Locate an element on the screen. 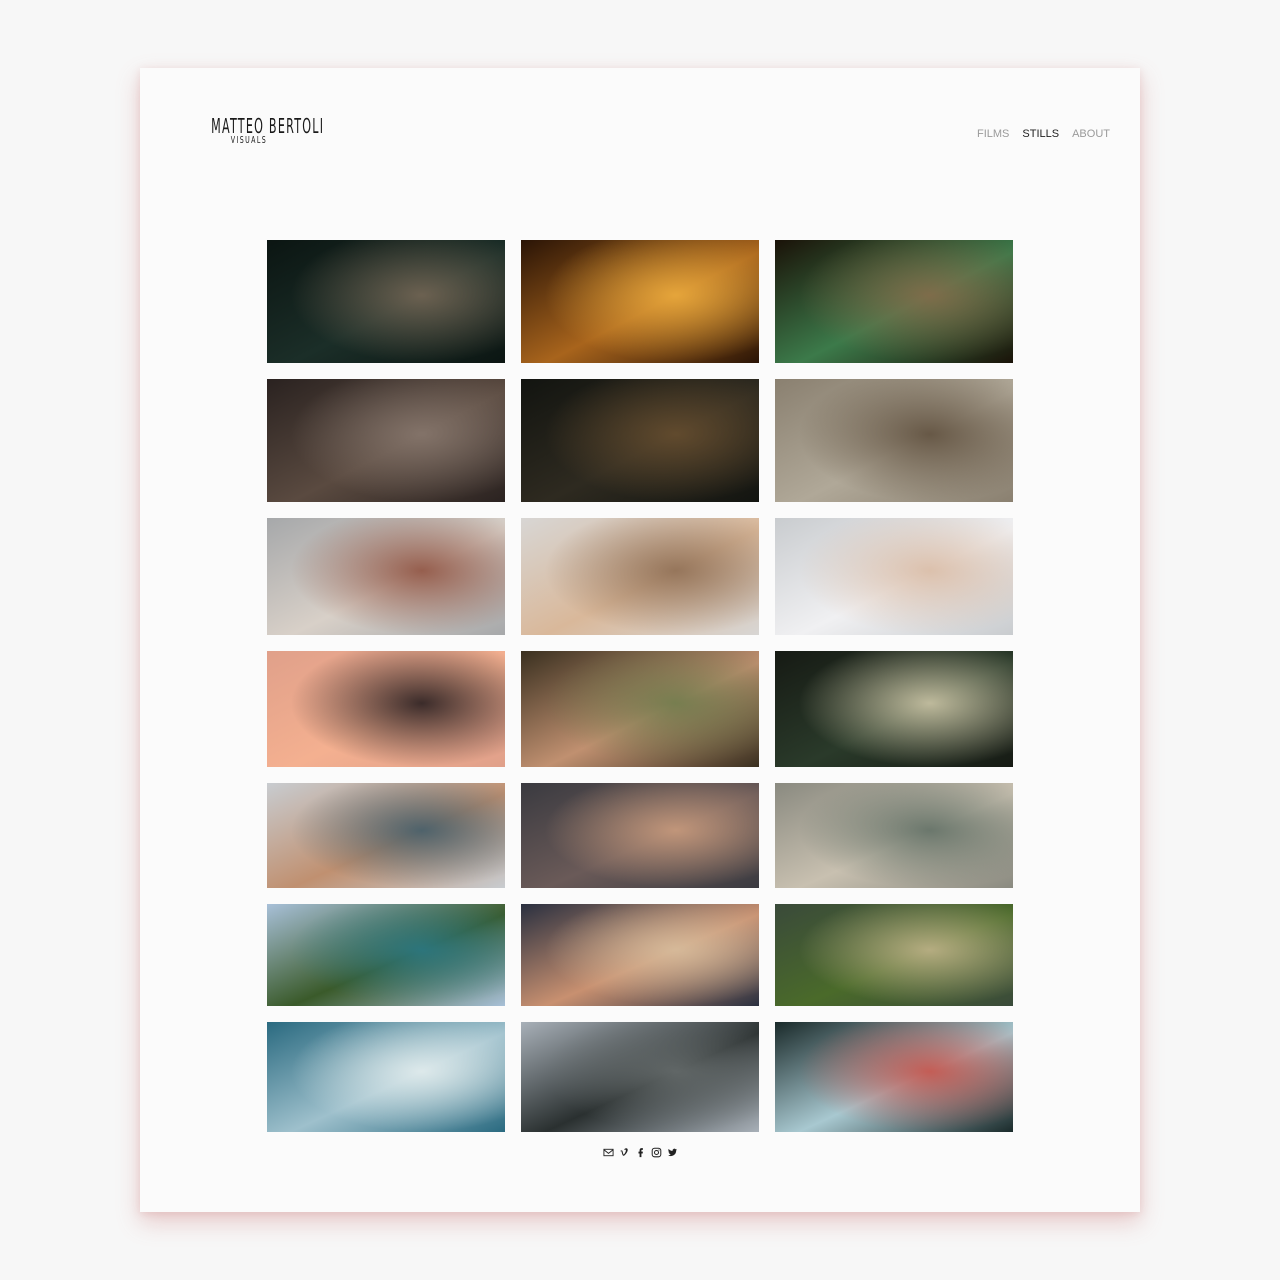 The image size is (1280, 1280). still-man-shaving is located at coordinates (386, 301).